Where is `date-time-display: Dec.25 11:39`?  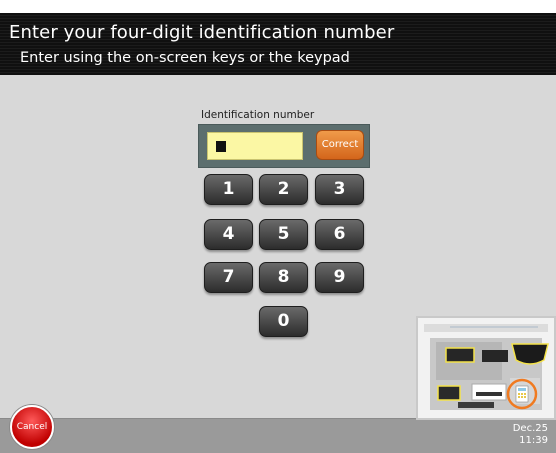 date-time-display: Dec.25 11:39 is located at coordinates (530, 435).